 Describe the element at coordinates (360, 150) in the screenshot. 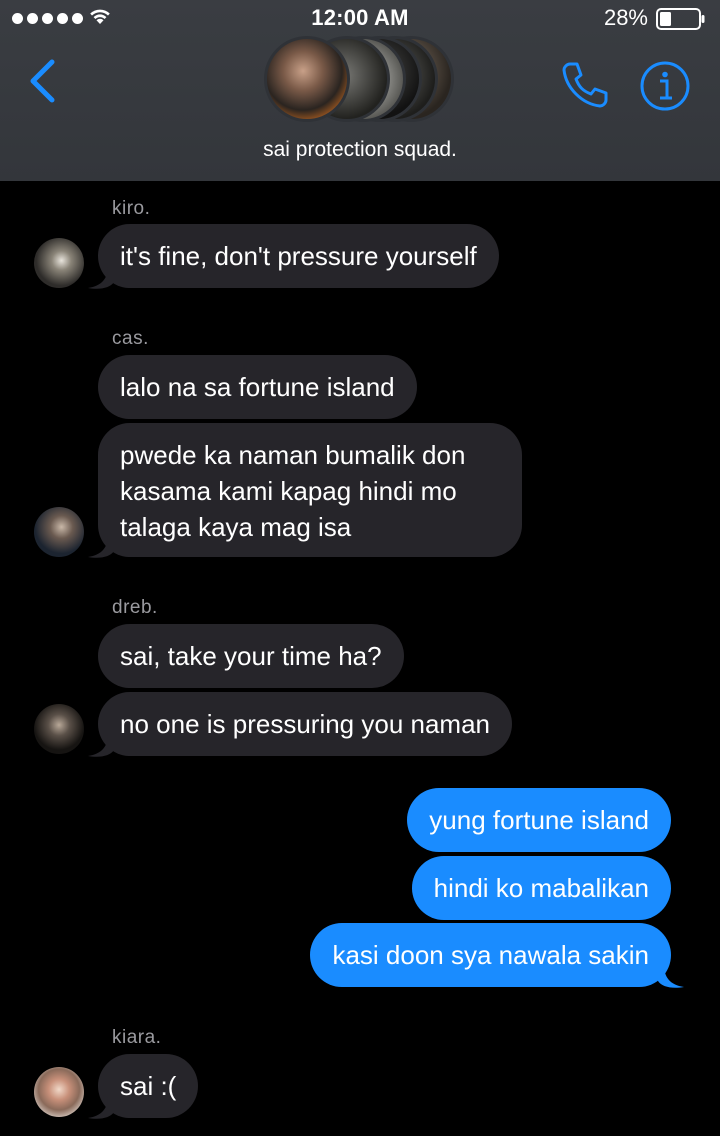

I see `group-name: sai protection squad.` at that location.